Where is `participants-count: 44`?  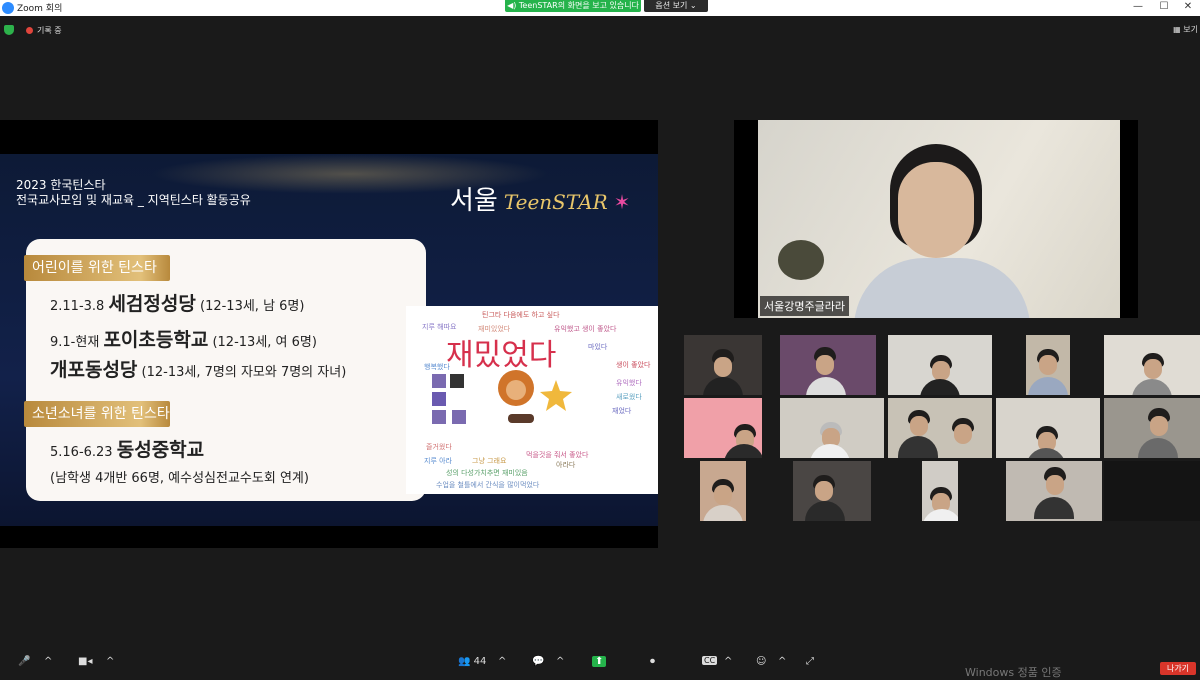
participants-count: 44 is located at coordinates (480, 661).